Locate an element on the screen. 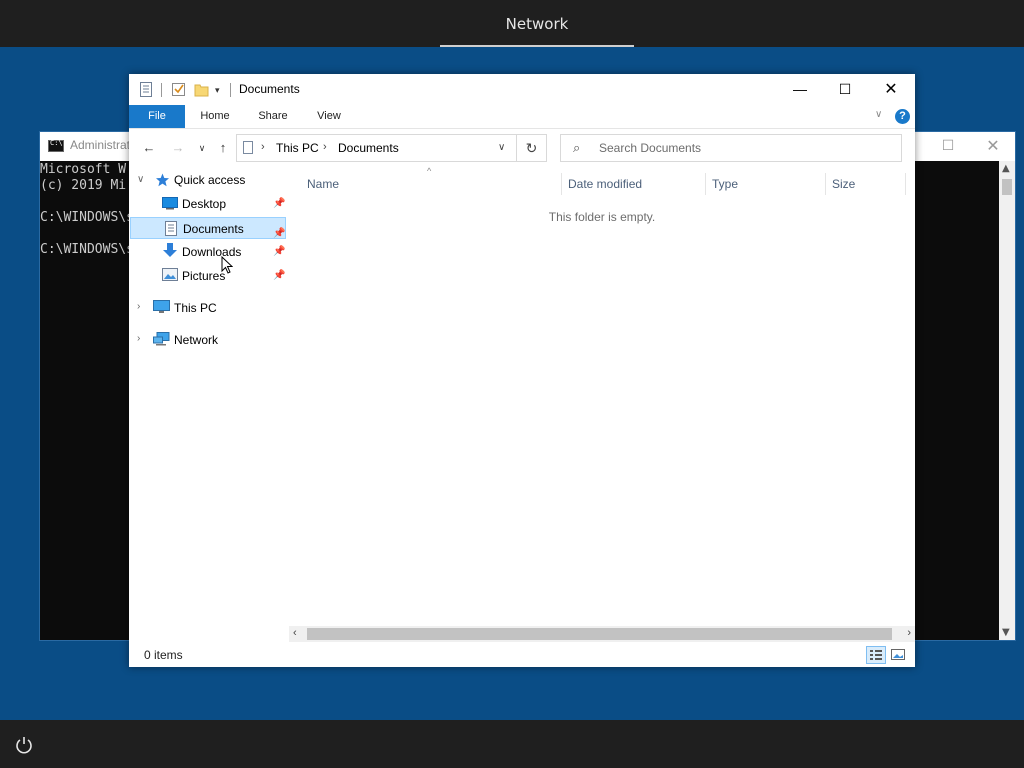 The width and height of the screenshot is (1024, 768). scroll-up-icon: ▲ is located at coordinates (1006, 168).